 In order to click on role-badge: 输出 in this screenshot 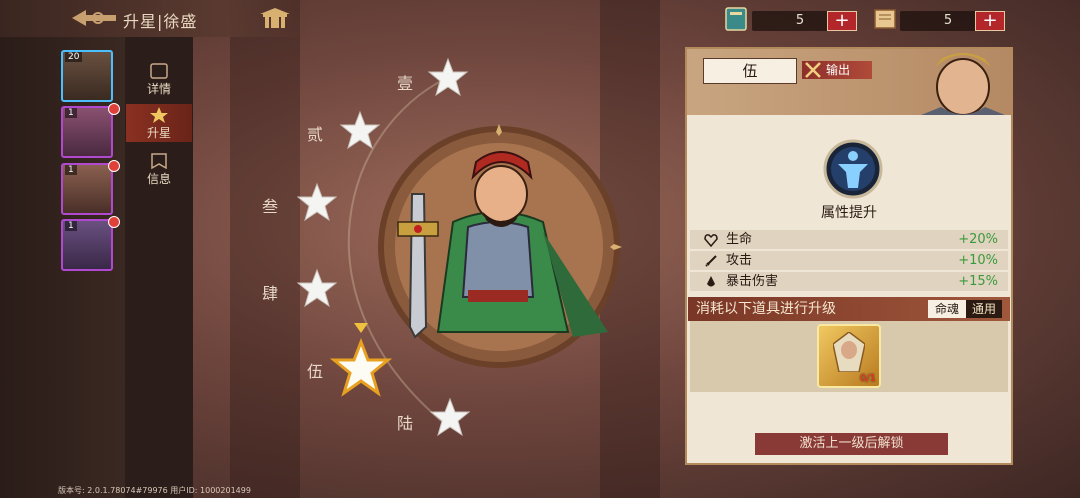, I will do `click(837, 70)`.